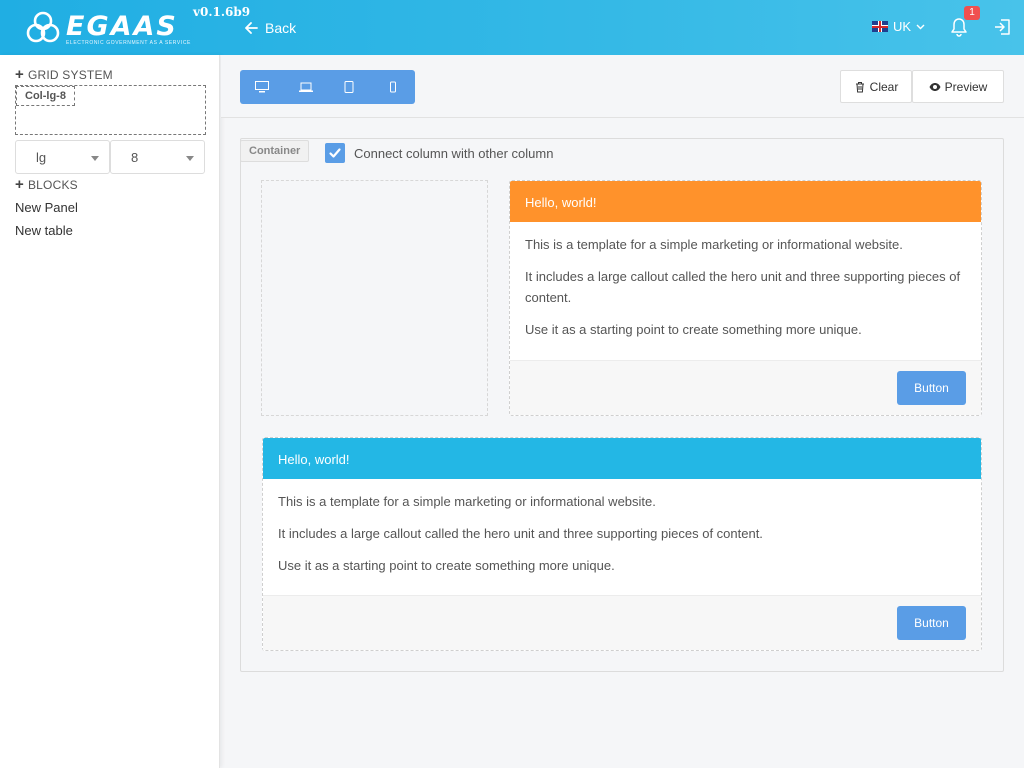  What do you see at coordinates (374, 298) in the screenshot?
I see `empty-column-drop-zone` at bounding box center [374, 298].